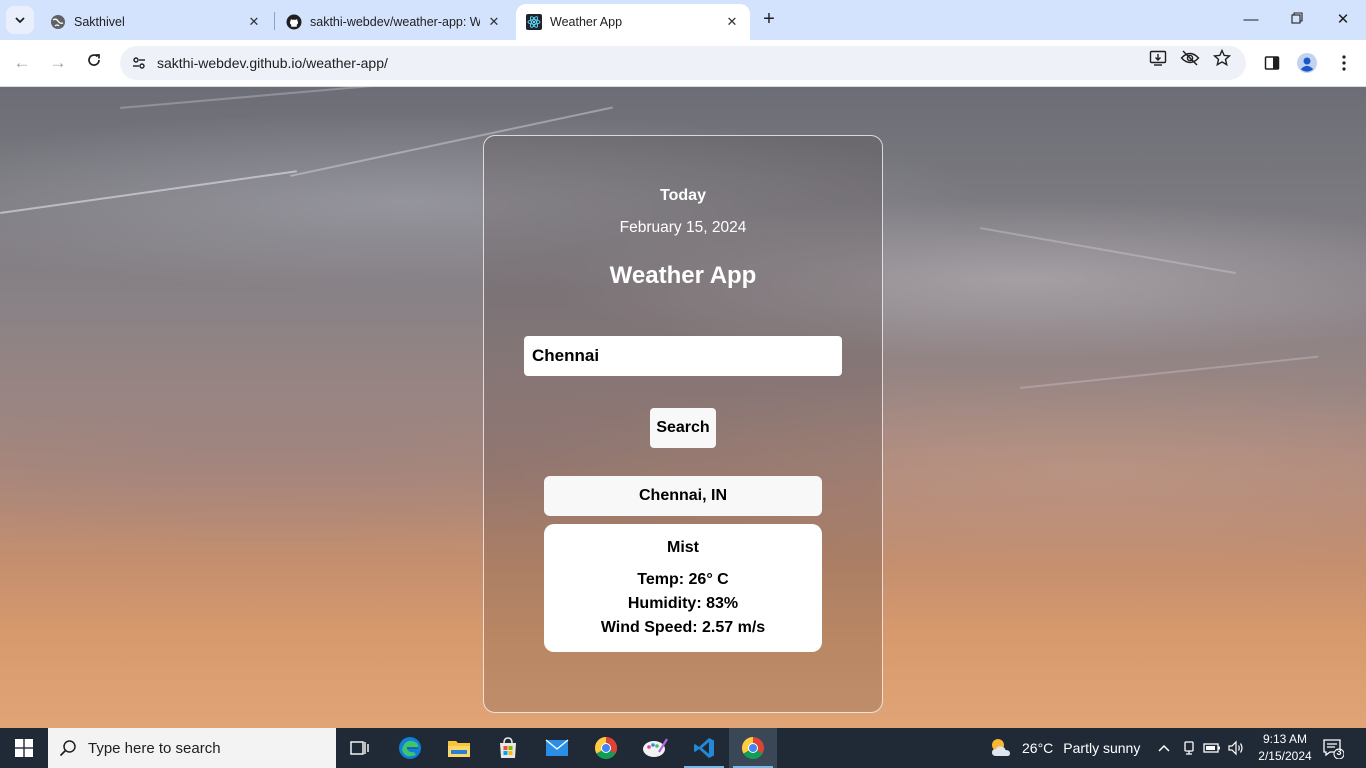  What do you see at coordinates (1251, 20) in the screenshot?
I see `minimize-button: —` at bounding box center [1251, 20].